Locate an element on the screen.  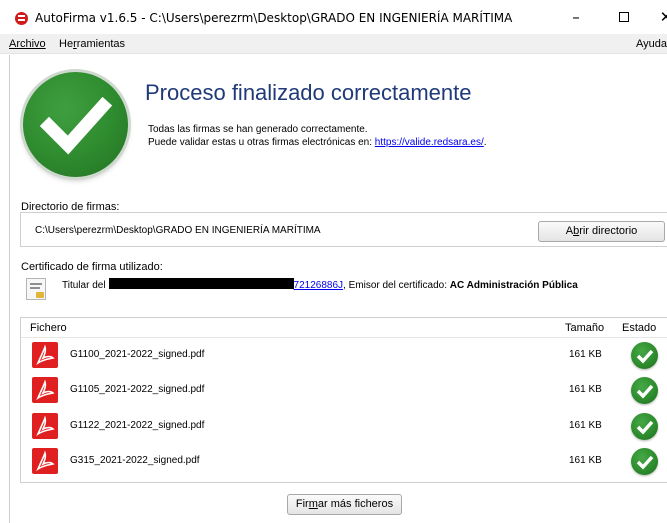
redacted-block is located at coordinates (201, 283).